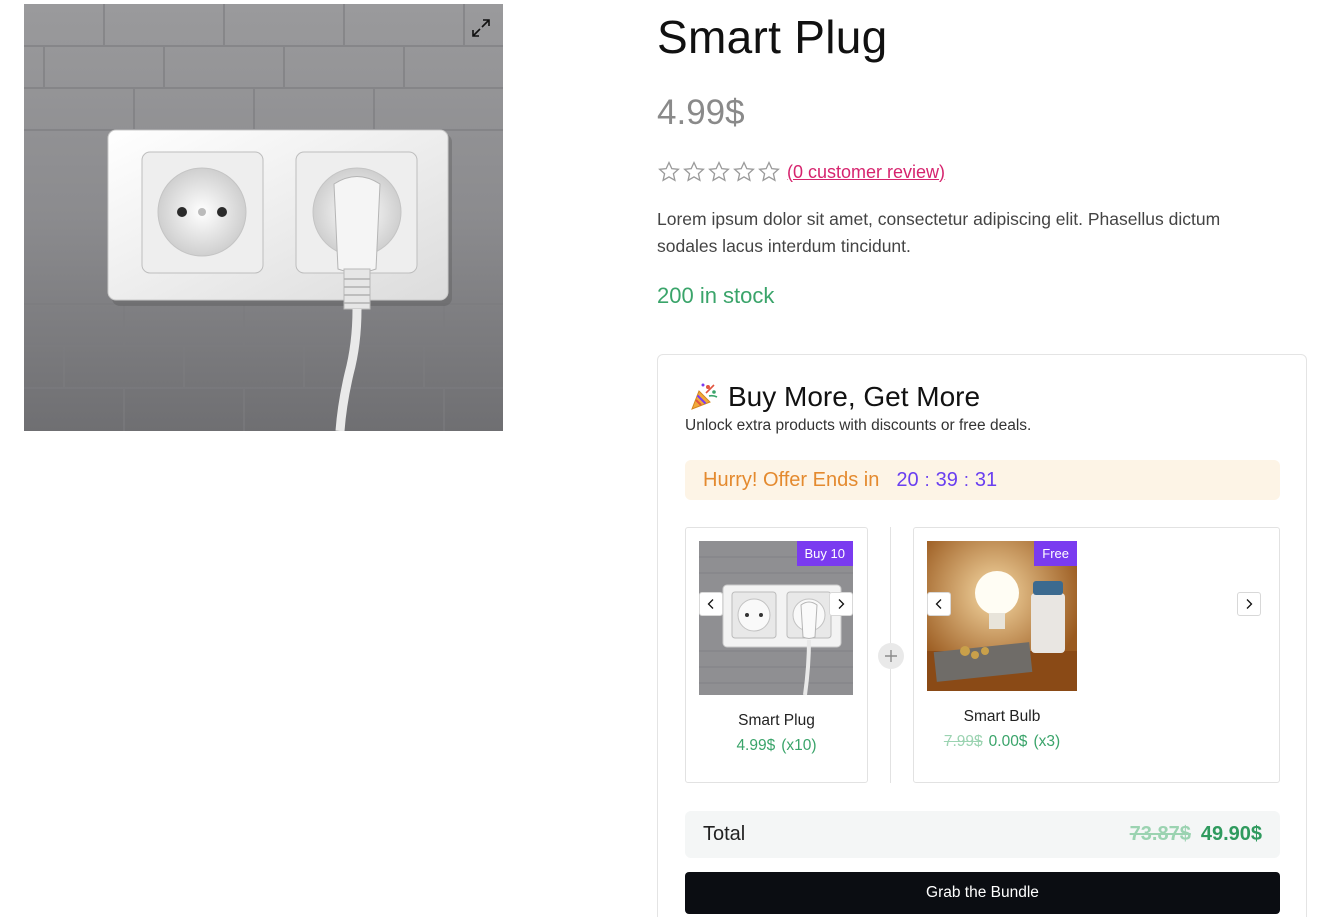 Image resolution: width=1322 pixels, height=917 pixels. I want to click on bundle-item-name: Smart Plug, so click(776, 720).